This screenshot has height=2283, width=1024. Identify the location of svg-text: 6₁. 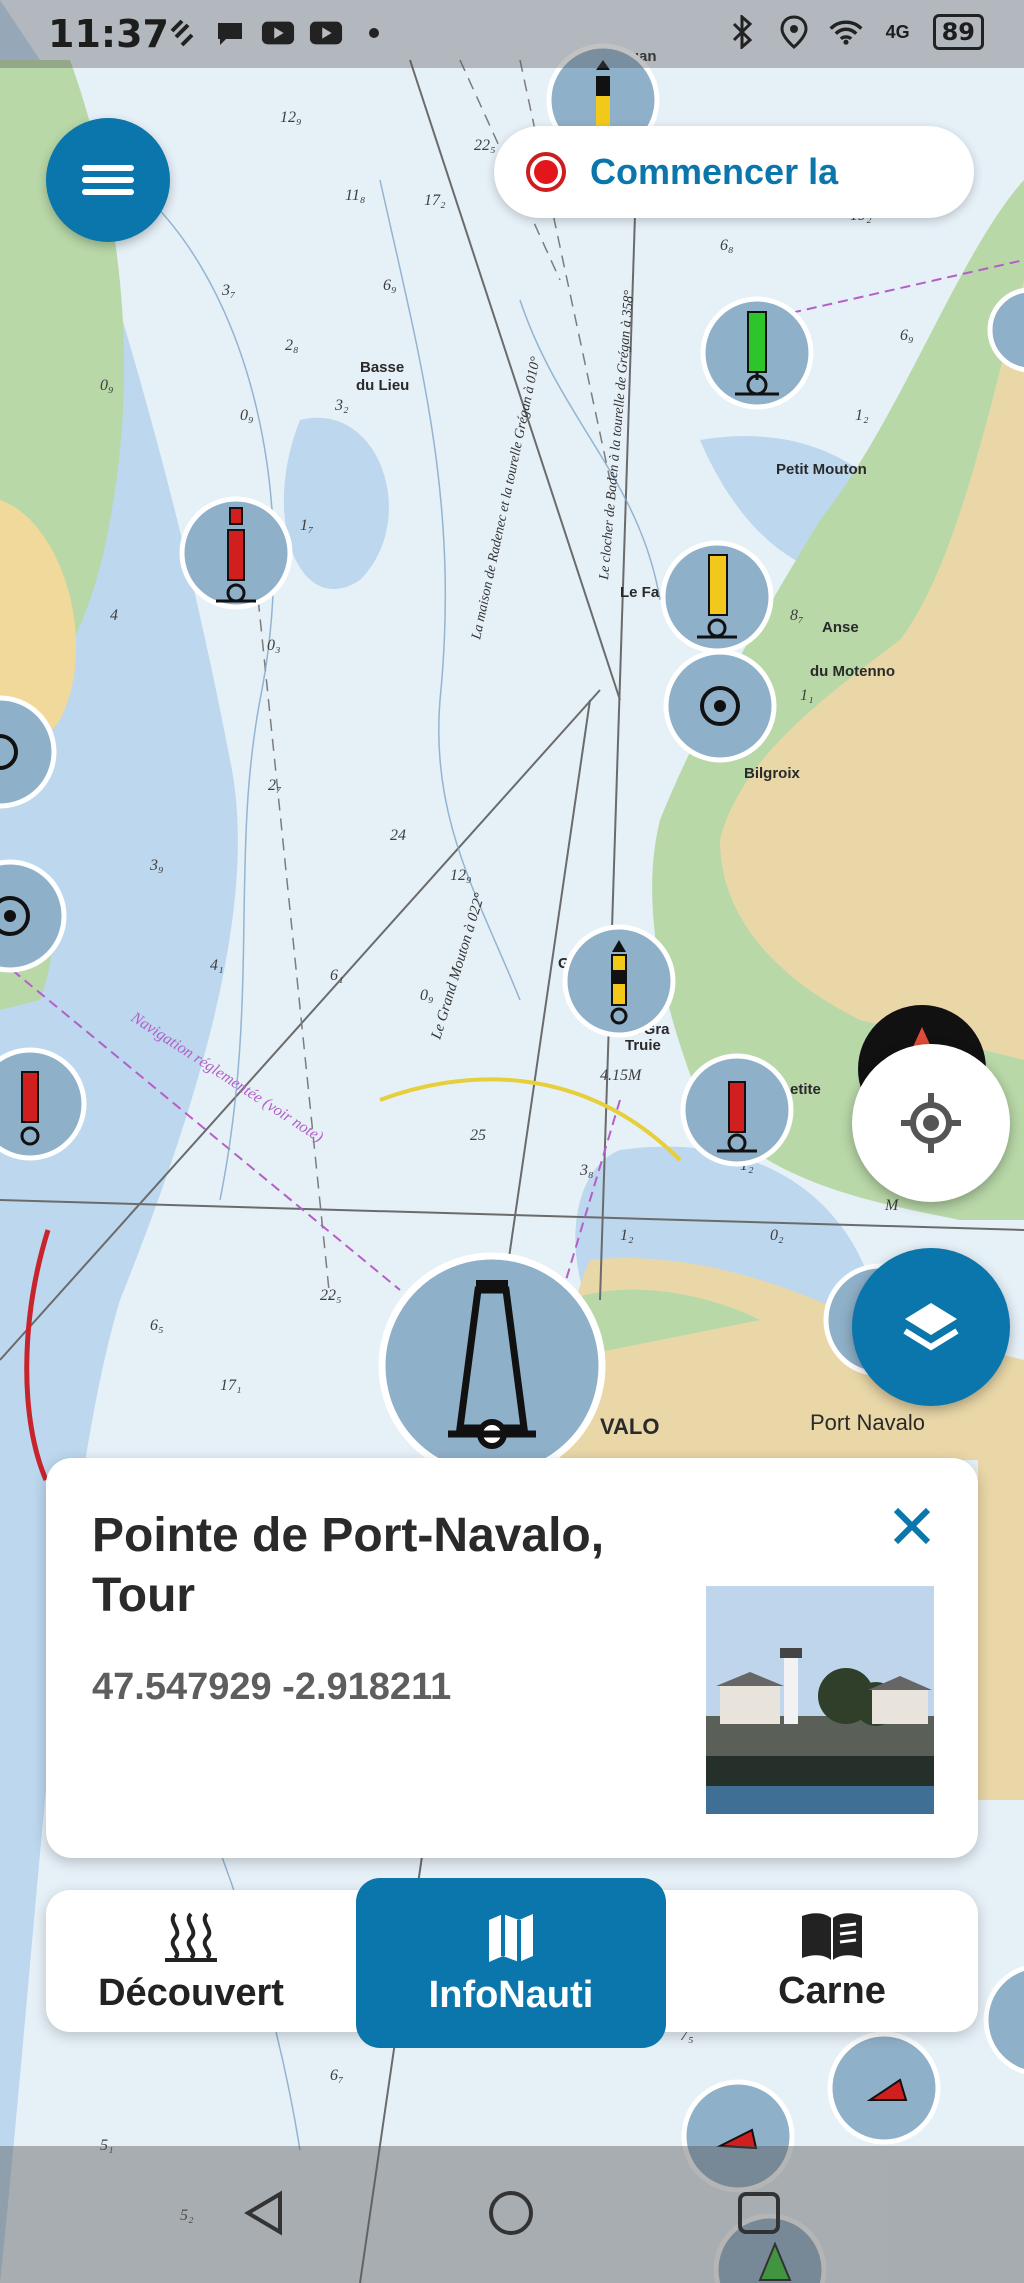
(337, 975).